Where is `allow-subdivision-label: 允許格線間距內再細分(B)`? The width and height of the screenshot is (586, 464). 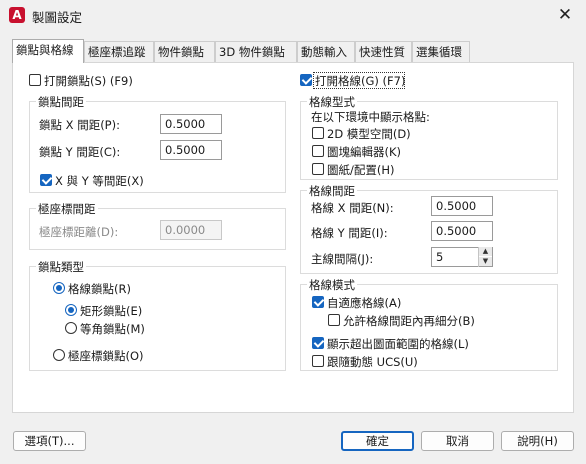 allow-subdivision-label: 允許格線間距內再細分(B) is located at coordinates (409, 321).